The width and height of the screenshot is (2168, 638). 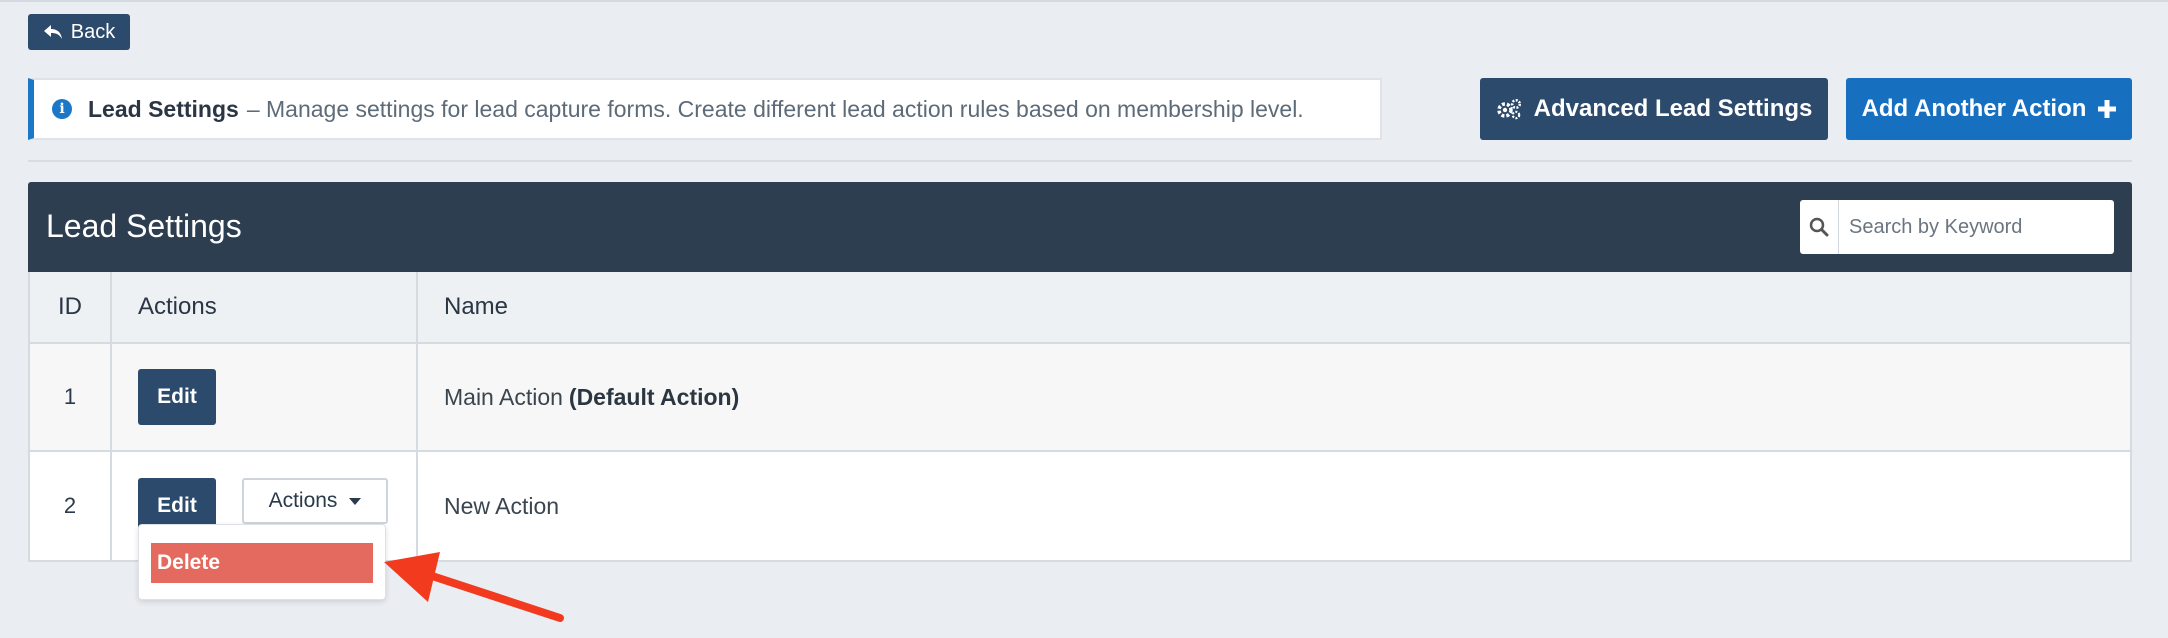 I want to click on advanced-lead-settings-label: Advanced Lead Settings, so click(x=1673, y=108).